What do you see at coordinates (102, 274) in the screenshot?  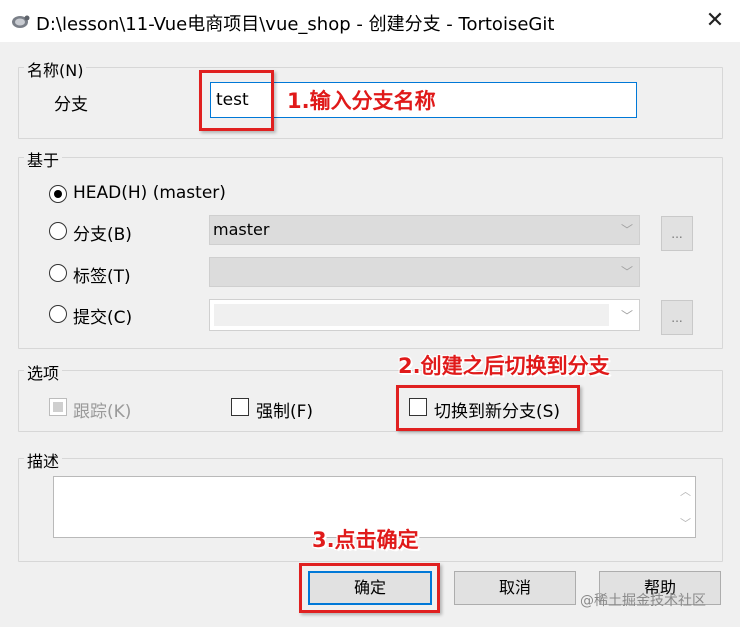 I see `tag-radio-label: 标签(T)` at bounding box center [102, 274].